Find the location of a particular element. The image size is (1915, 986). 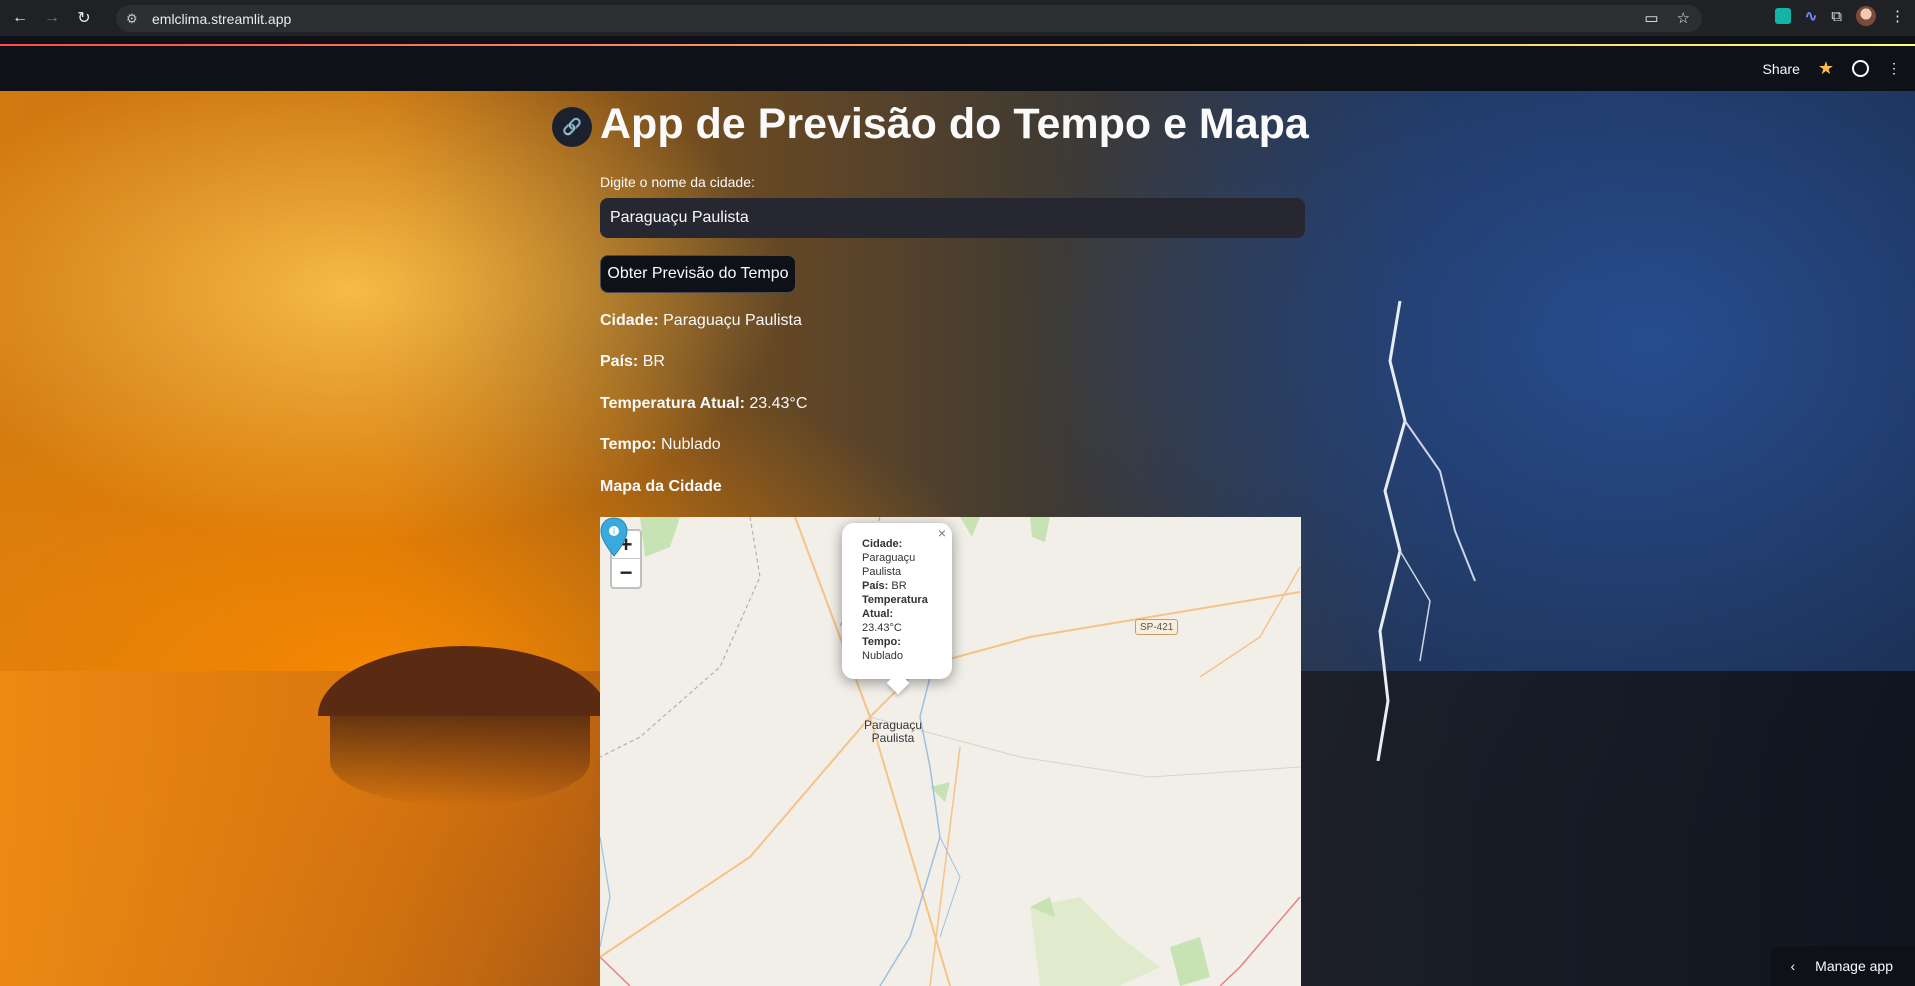

extension-icon is located at coordinates (1782, 16).